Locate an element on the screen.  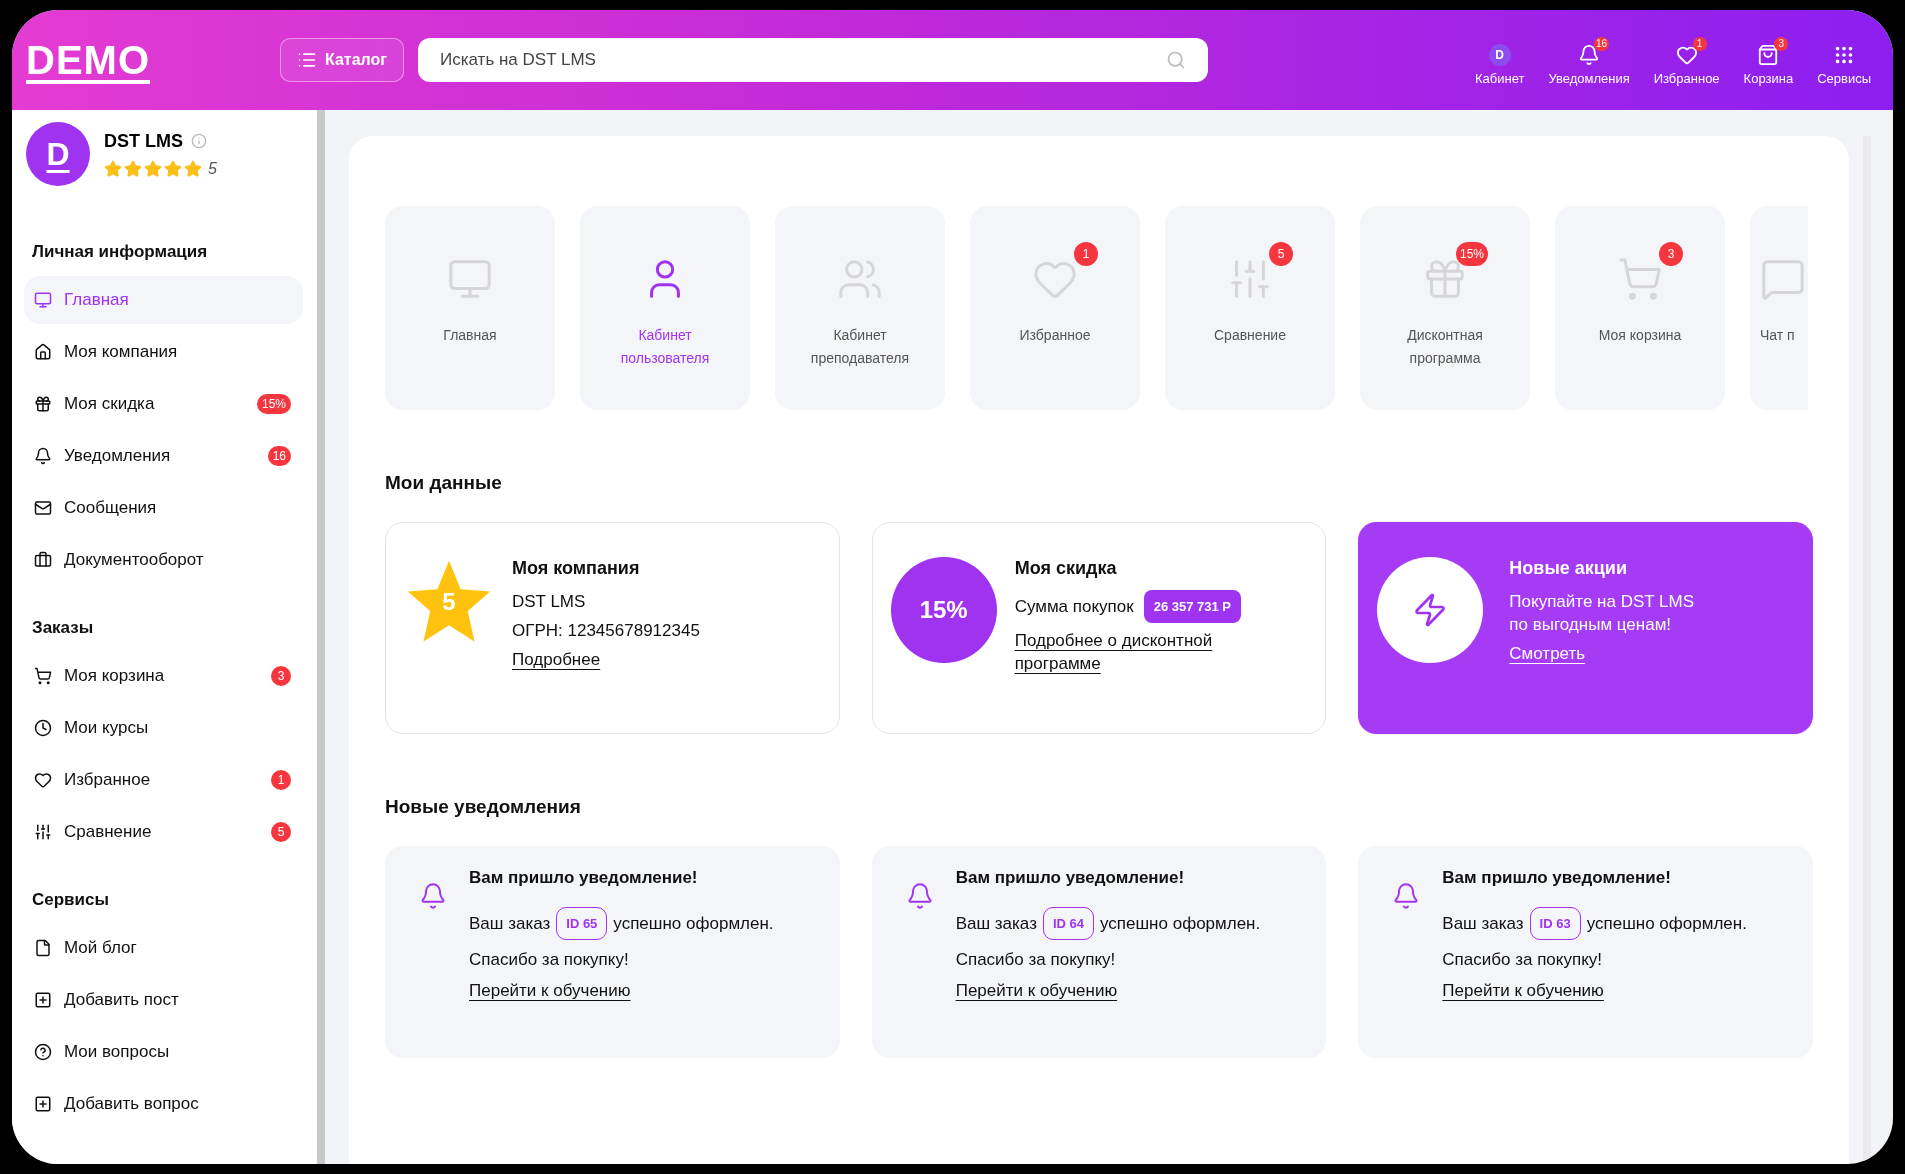
sidebar-item: Мои курсы is located at coordinates (163, 728).